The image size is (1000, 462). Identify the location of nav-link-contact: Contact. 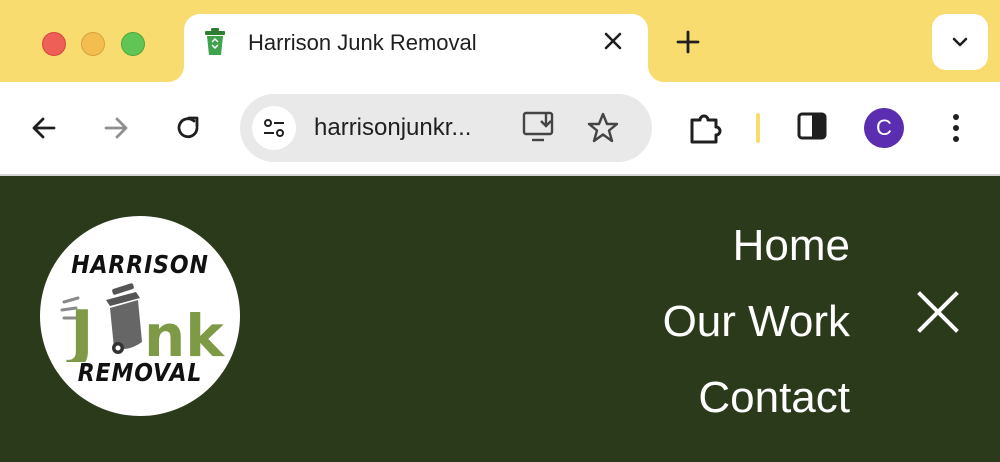
(756, 398).